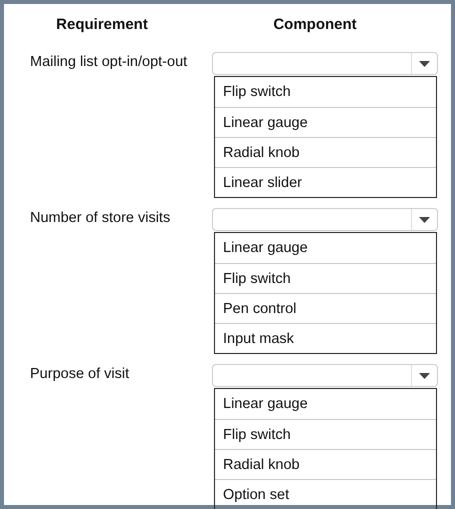 This screenshot has width=455, height=509. I want to click on column-header: Requirement, so click(102, 25).